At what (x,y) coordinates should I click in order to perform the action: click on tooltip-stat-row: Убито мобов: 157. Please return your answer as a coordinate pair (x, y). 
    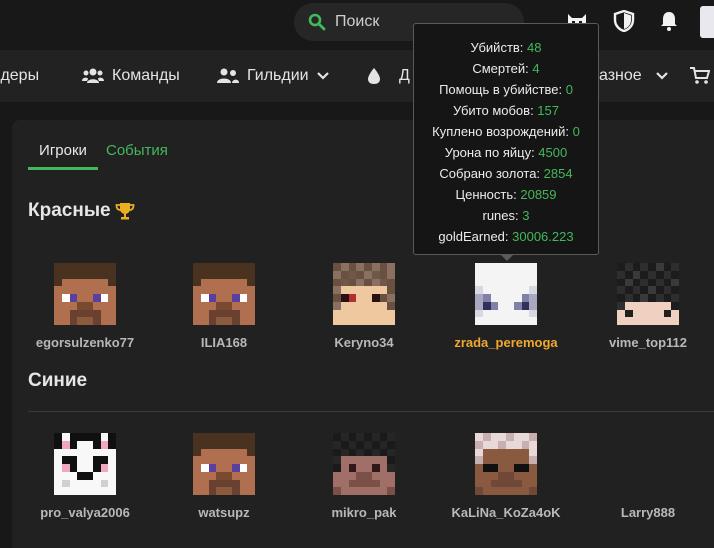
    Looking at the image, I should click on (506, 110).